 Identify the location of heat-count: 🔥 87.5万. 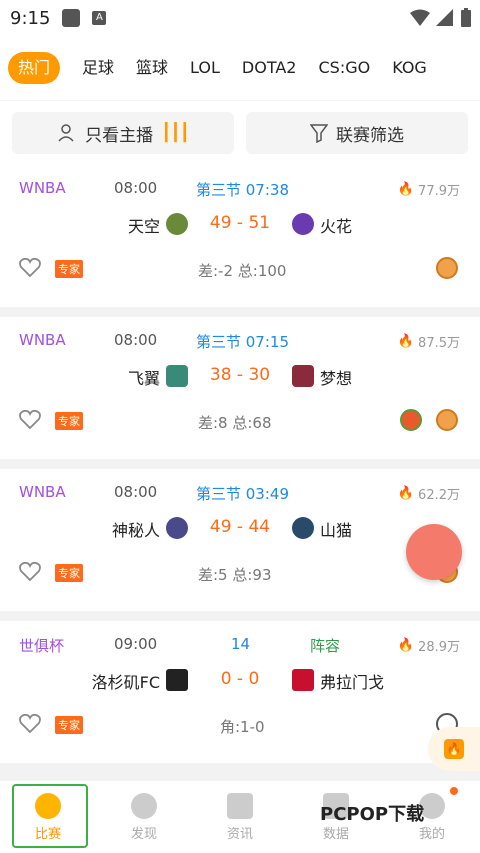
(428, 342).